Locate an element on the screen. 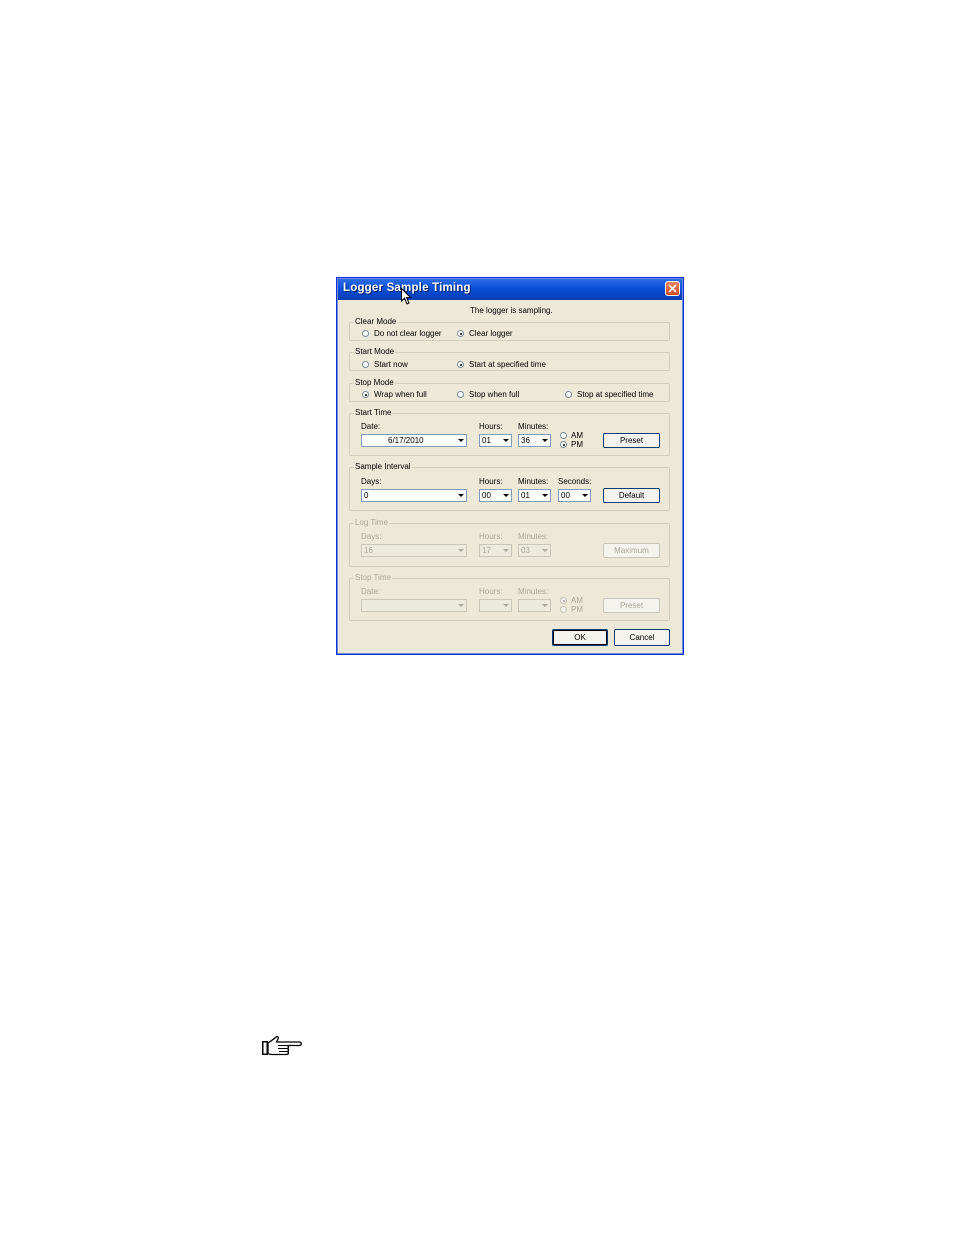 This screenshot has height=1235, width=954. radio-start-at-specified-time is located at coordinates (460, 364).